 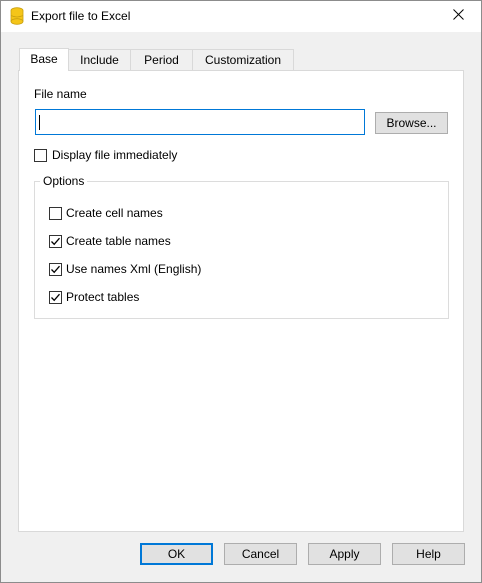 I want to click on tab-base: Base, so click(x=44, y=59).